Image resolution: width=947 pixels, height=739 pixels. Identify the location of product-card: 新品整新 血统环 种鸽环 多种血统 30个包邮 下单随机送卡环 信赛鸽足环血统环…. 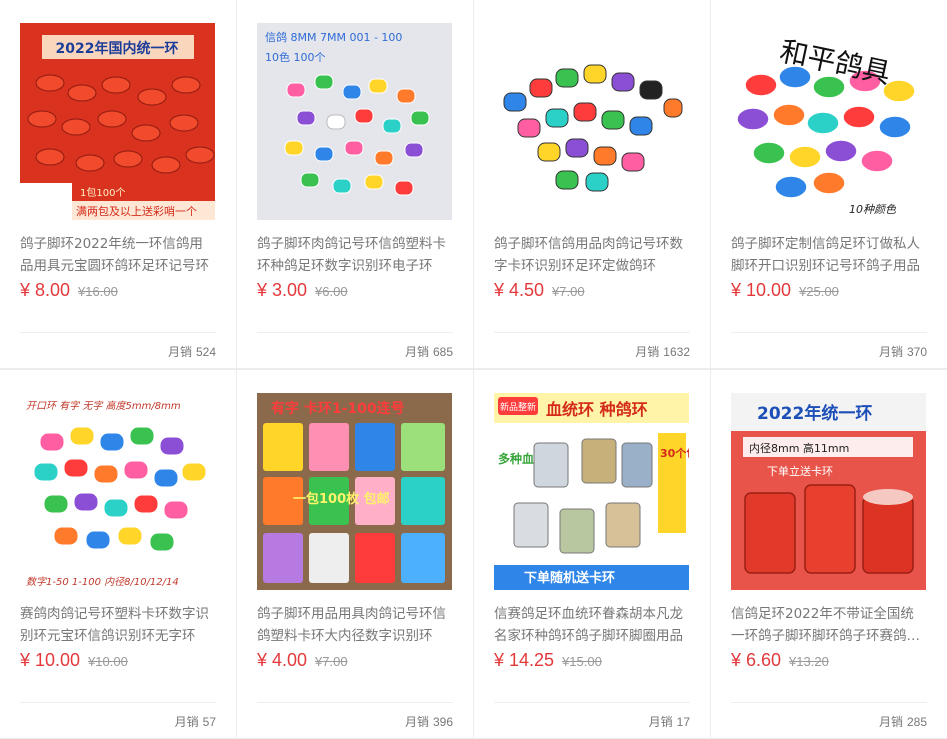
(592, 554).